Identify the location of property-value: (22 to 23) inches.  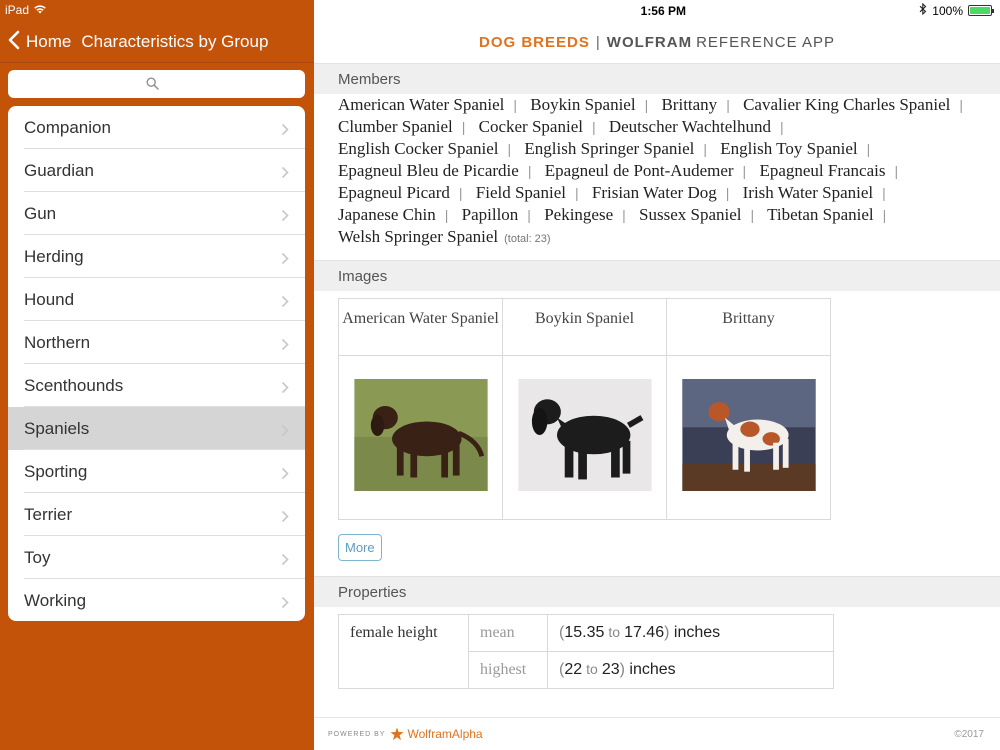
(690, 670).